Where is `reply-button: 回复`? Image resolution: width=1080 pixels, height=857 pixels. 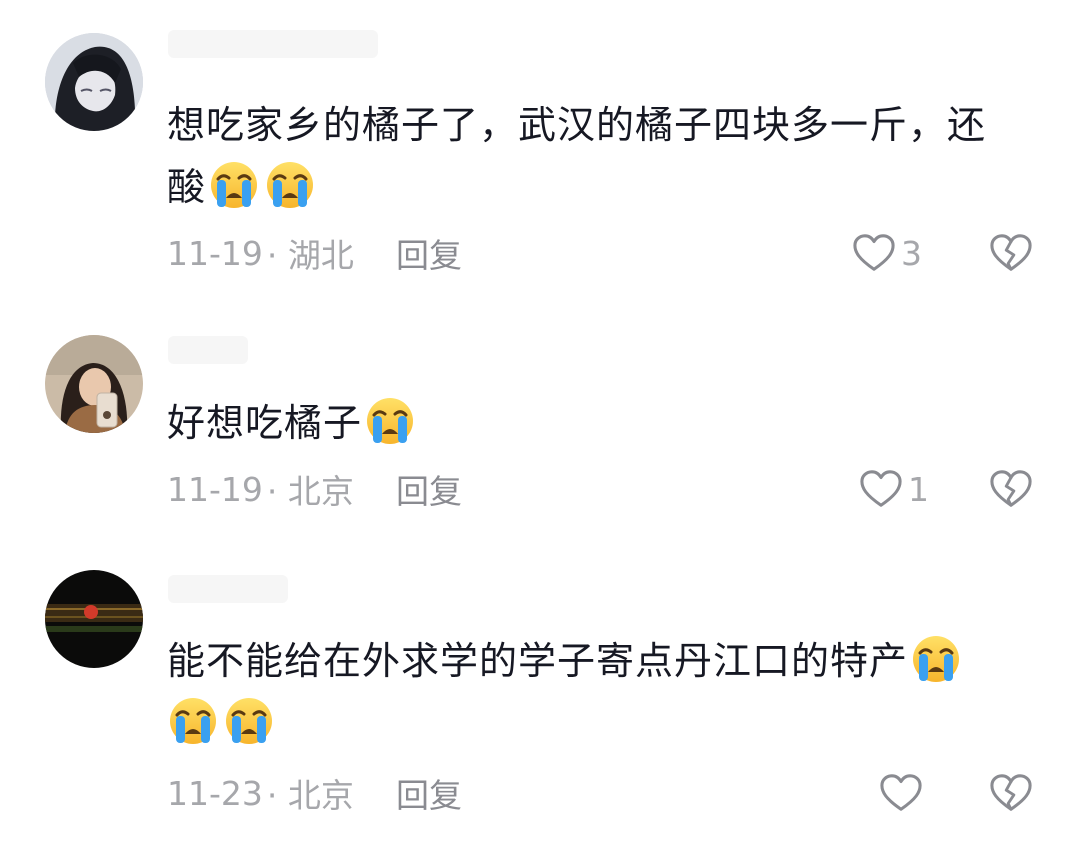 reply-button: 回复 is located at coordinates (429, 793).